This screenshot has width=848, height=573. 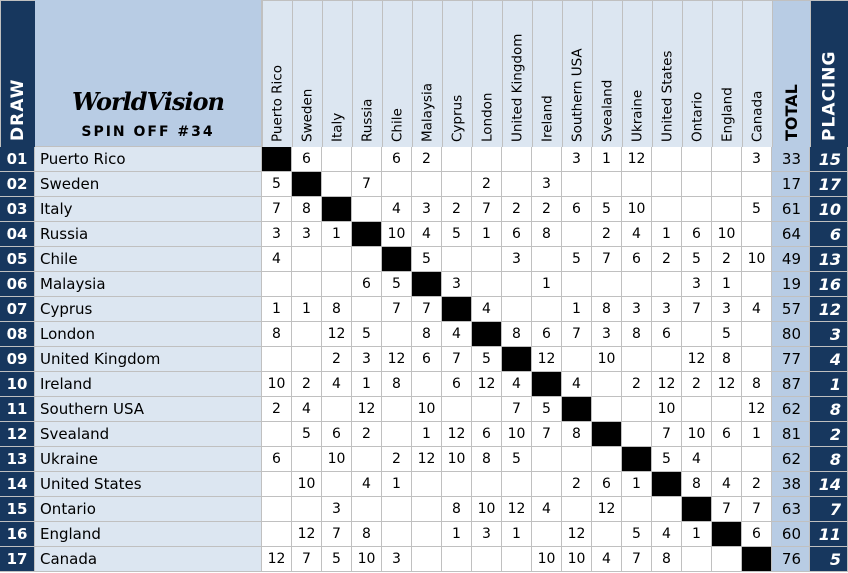 What do you see at coordinates (547, 73) in the screenshot?
I see `jury-header: Ireland` at bounding box center [547, 73].